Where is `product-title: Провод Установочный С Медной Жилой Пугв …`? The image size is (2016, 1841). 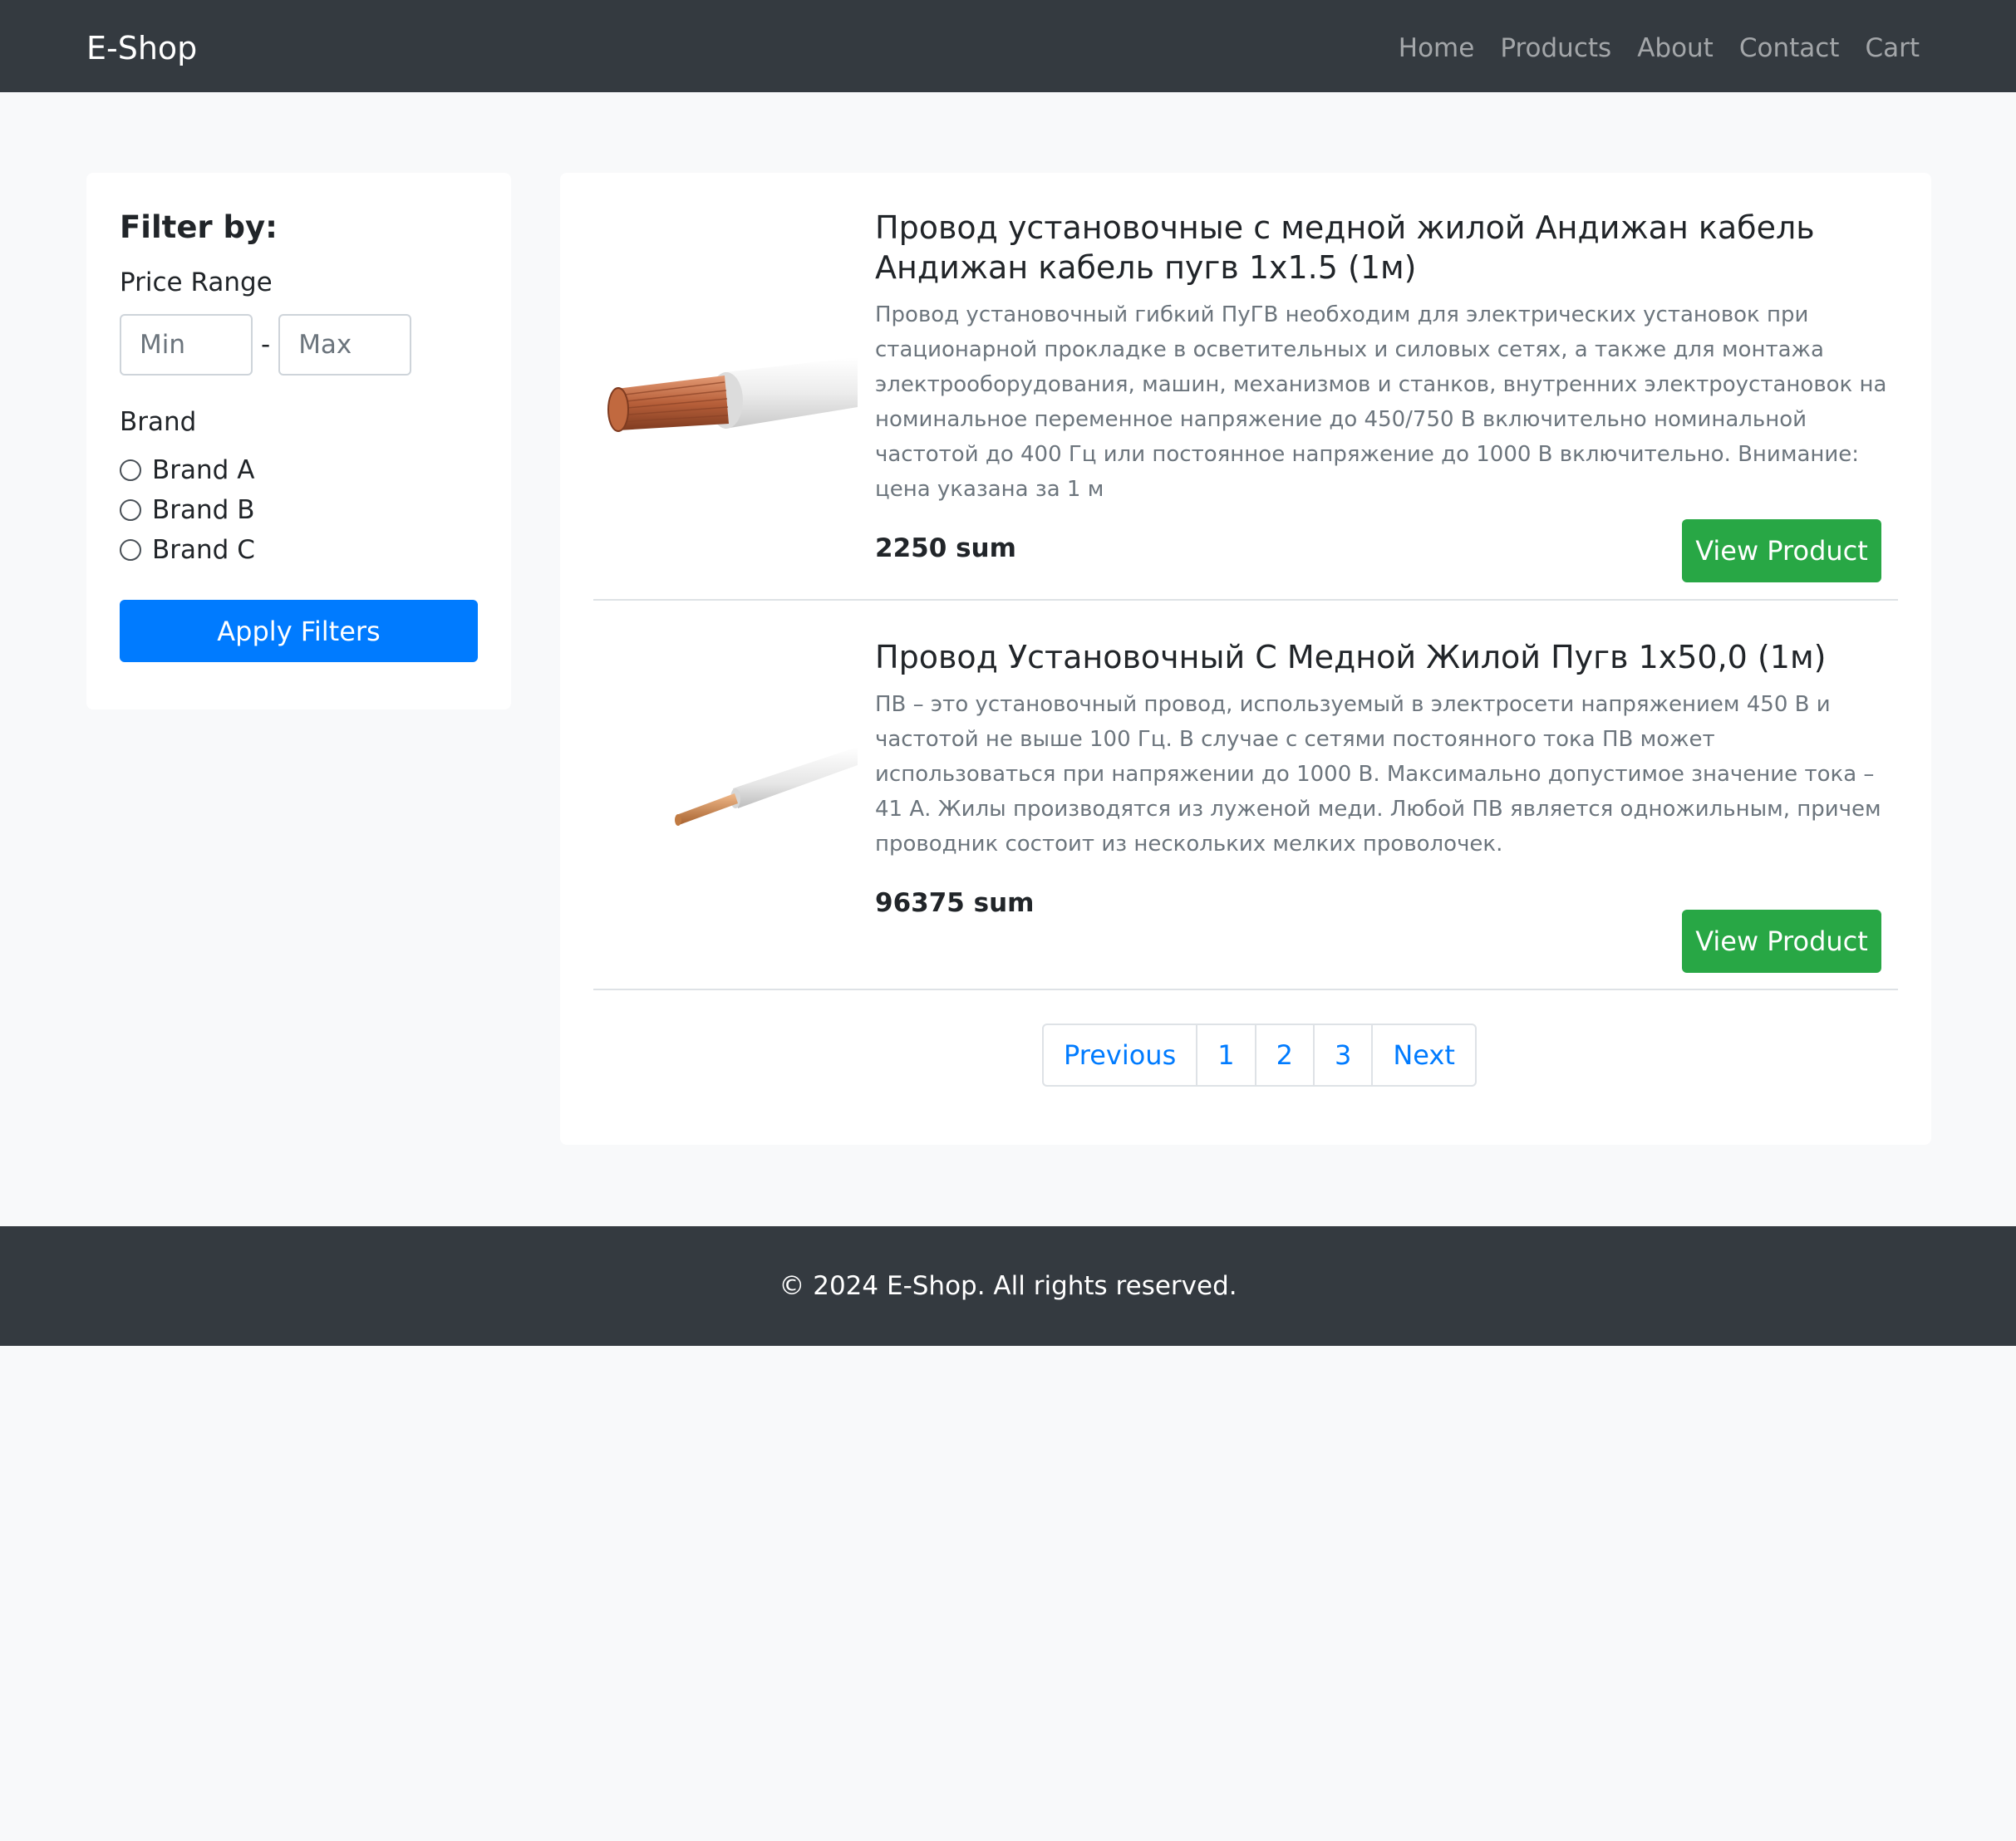 product-title: Провод Установочный С Медной Жилой Пугв … is located at coordinates (1386, 657).